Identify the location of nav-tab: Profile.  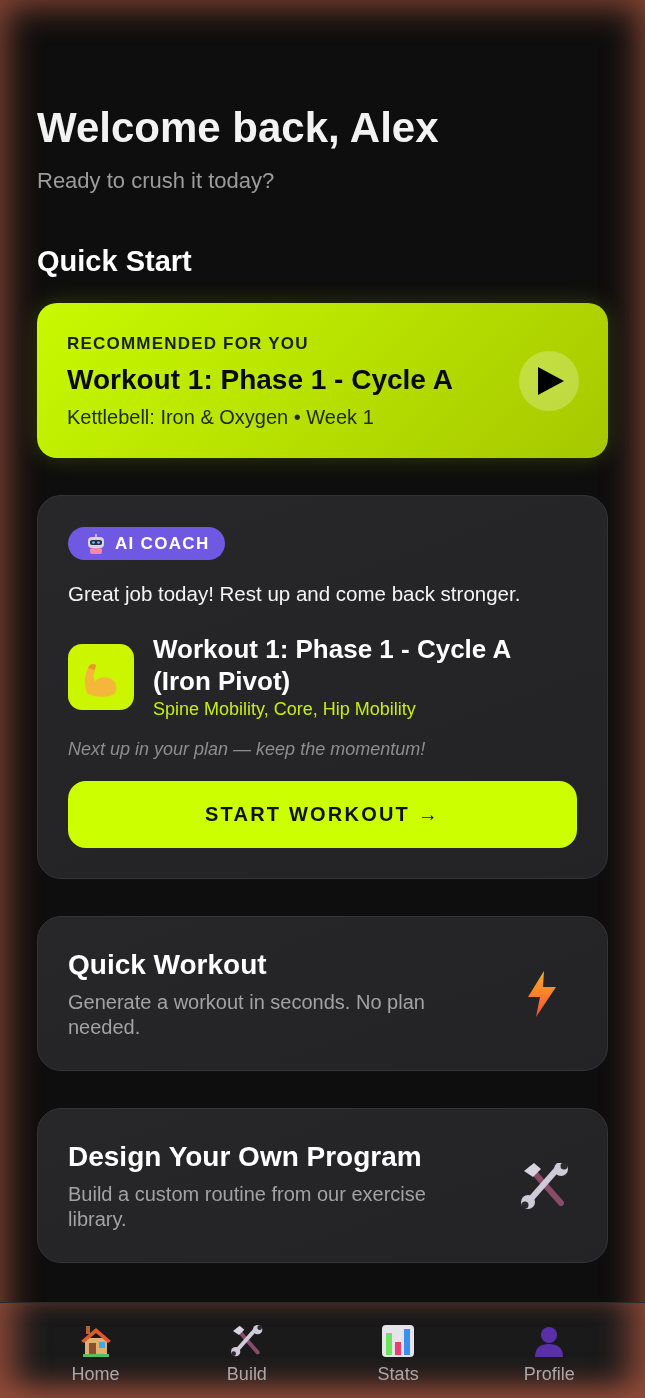
(549, 1350).